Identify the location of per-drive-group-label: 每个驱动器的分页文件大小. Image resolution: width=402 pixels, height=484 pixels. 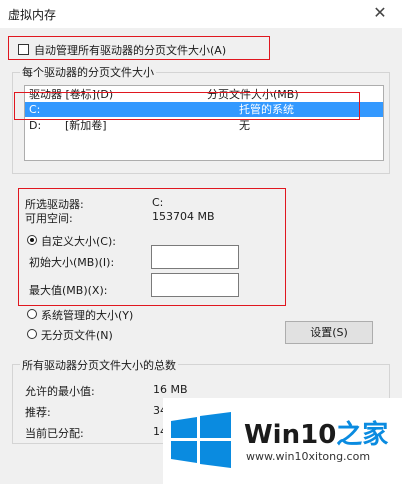
(88, 72).